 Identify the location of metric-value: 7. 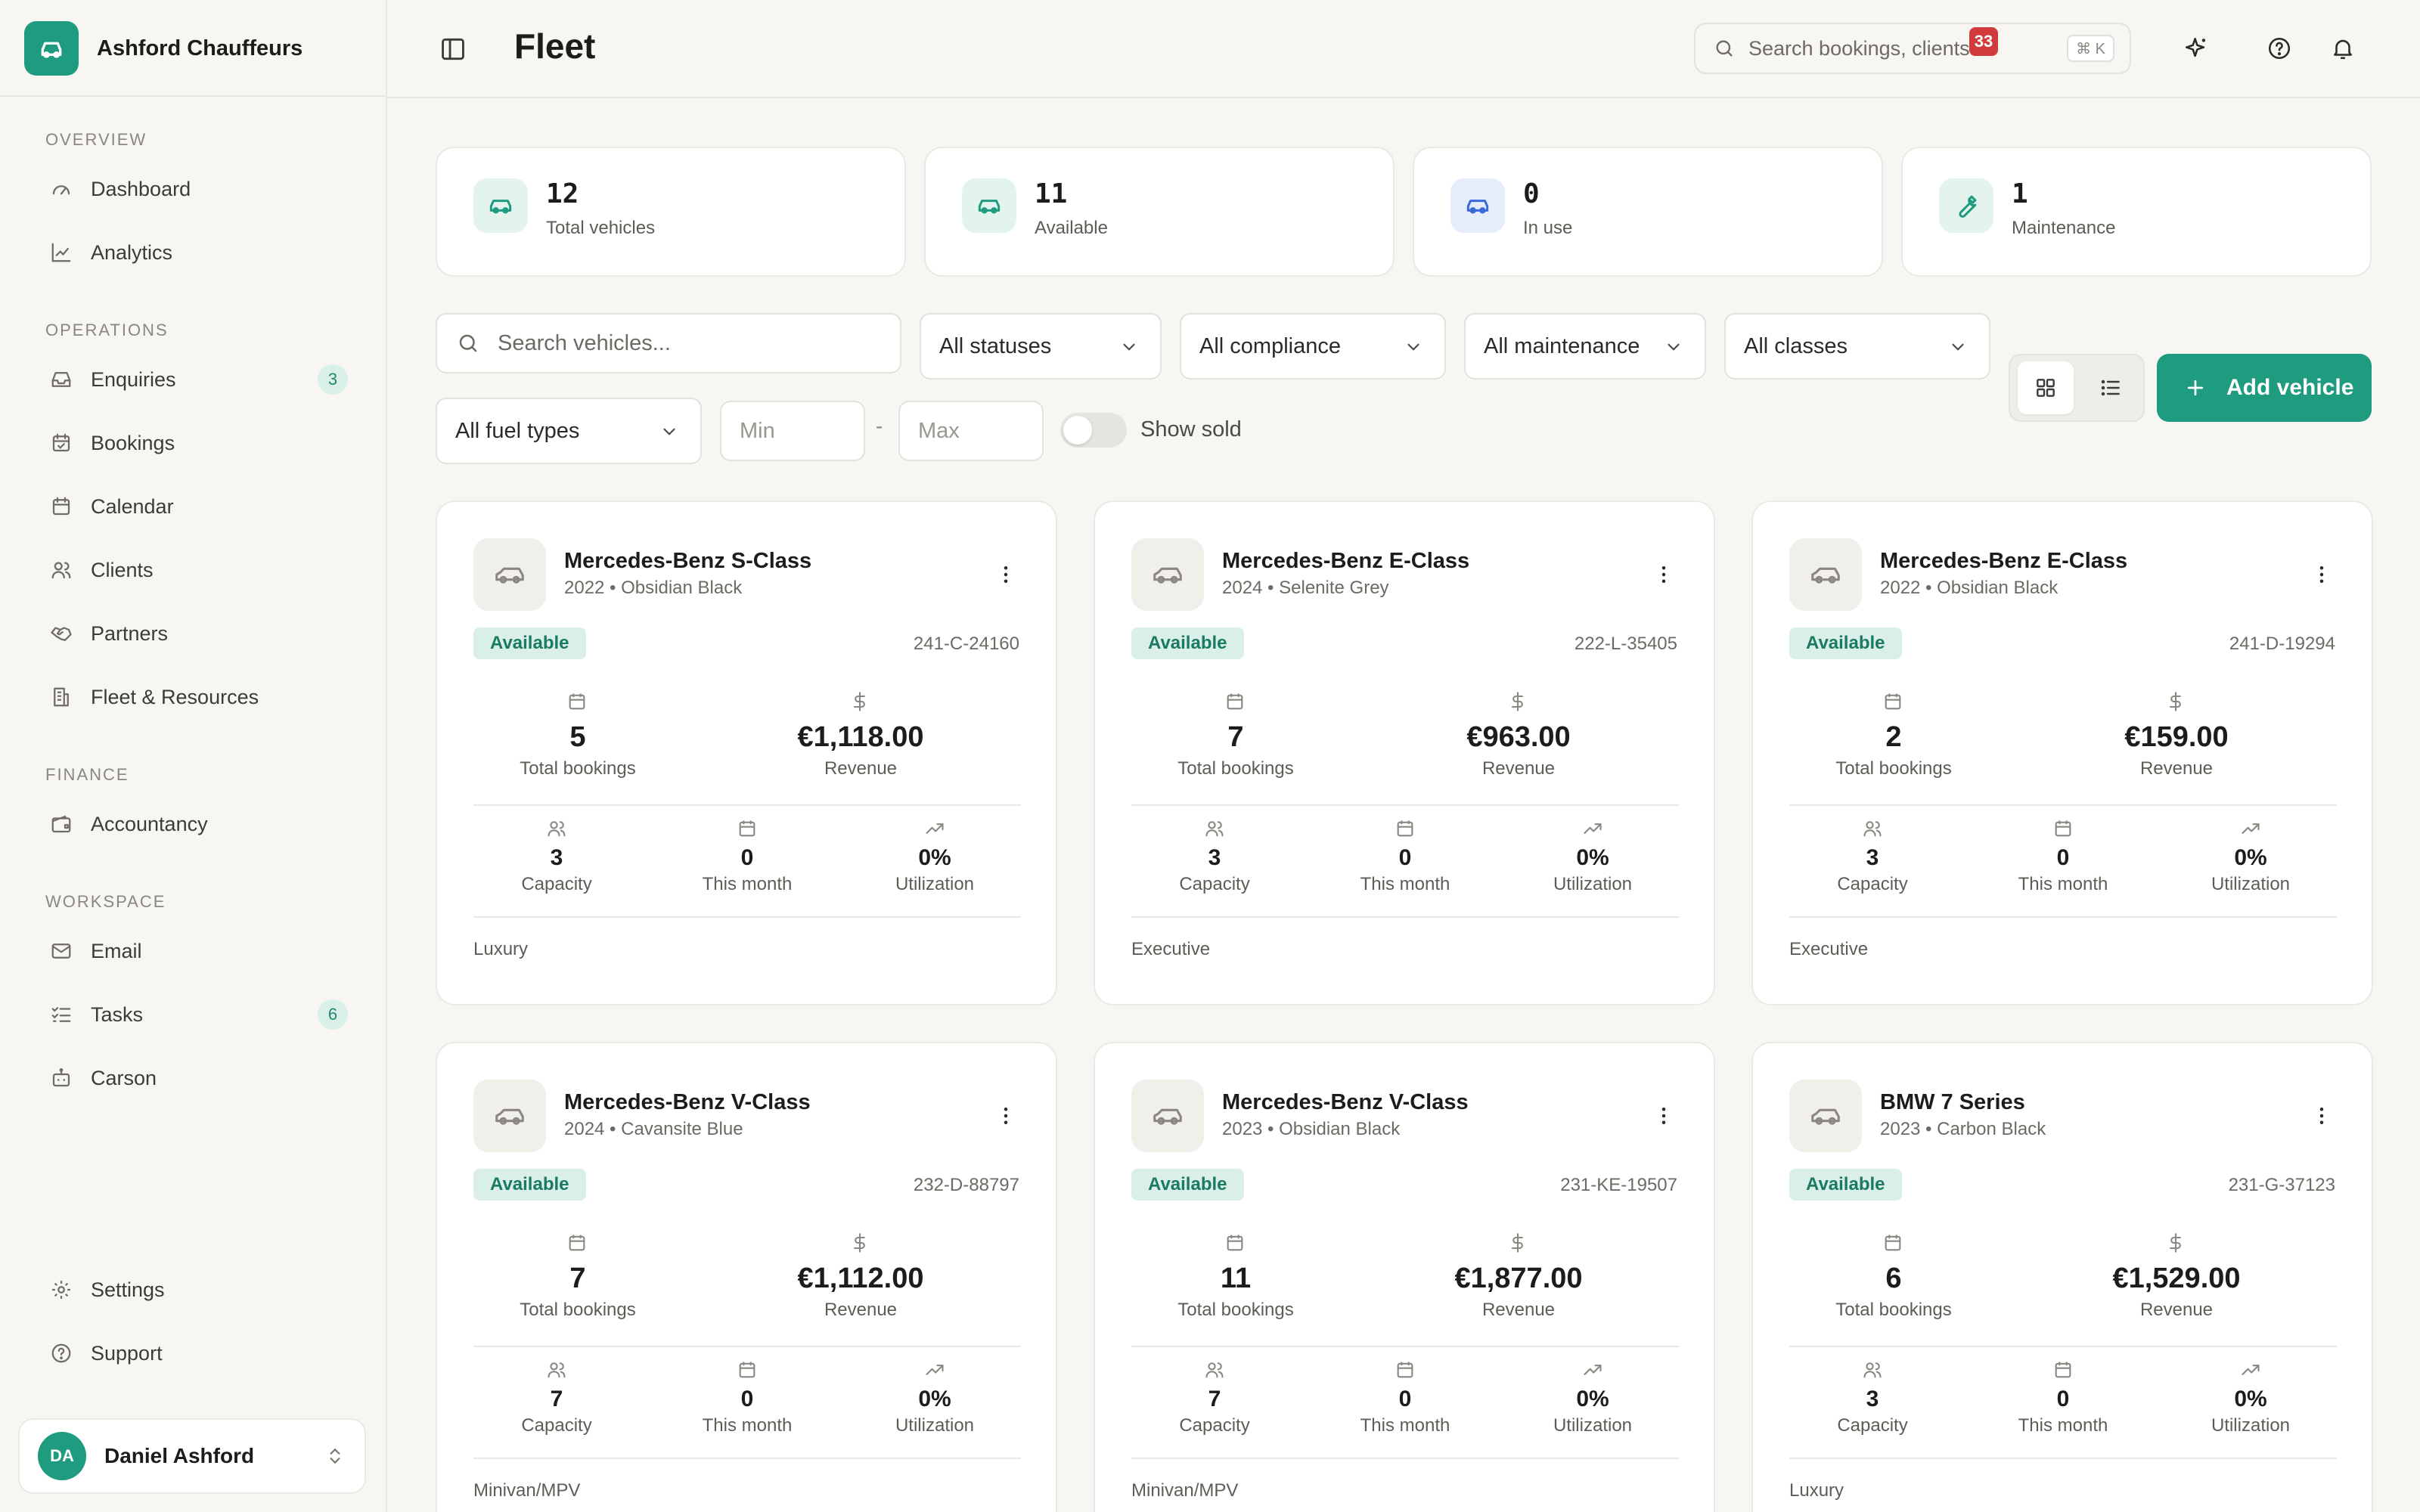
(1235, 737).